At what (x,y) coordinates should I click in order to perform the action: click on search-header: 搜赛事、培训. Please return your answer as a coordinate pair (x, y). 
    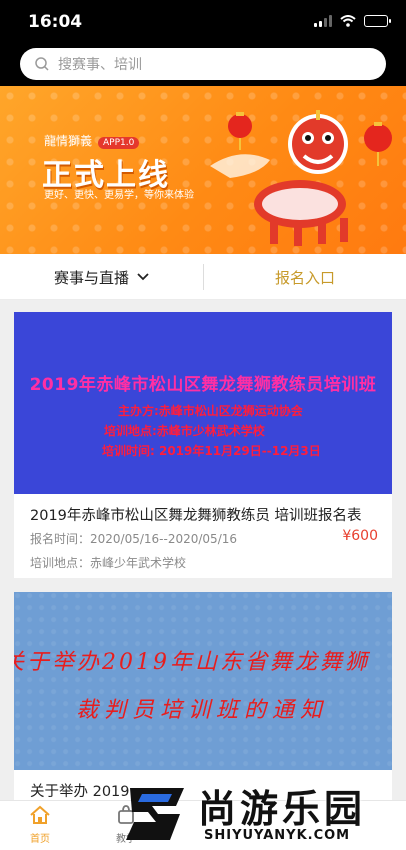
    Looking at the image, I should click on (203, 66).